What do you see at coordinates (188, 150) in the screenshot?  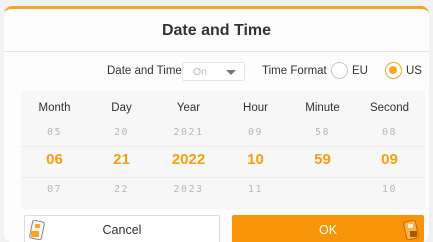 I see `picker-column-year: Year 2021 2022 2023` at bounding box center [188, 150].